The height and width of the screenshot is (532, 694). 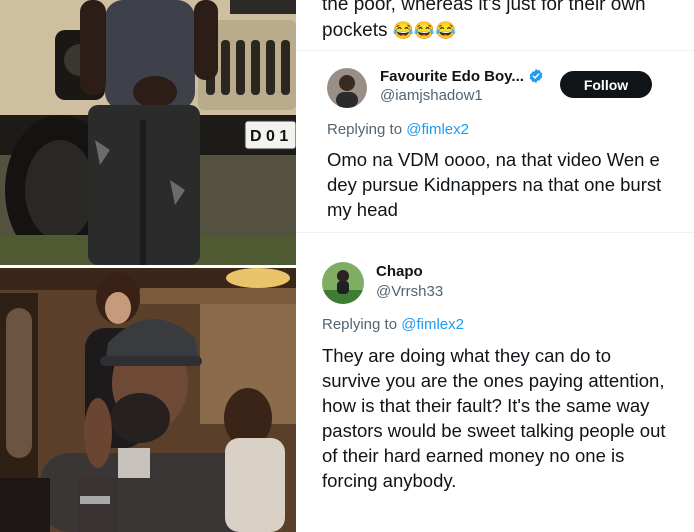 What do you see at coordinates (431, 95) in the screenshot?
I see `user-handle: @iamjshadow1` at bounding box center [431, 95].